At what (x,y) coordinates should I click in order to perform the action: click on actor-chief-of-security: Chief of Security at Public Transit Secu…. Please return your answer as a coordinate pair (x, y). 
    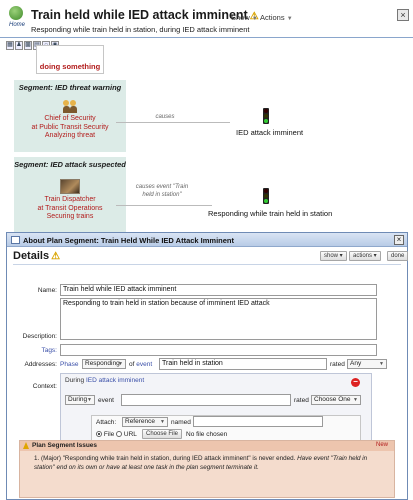
    Looking at the image, I should click on (70, 120).